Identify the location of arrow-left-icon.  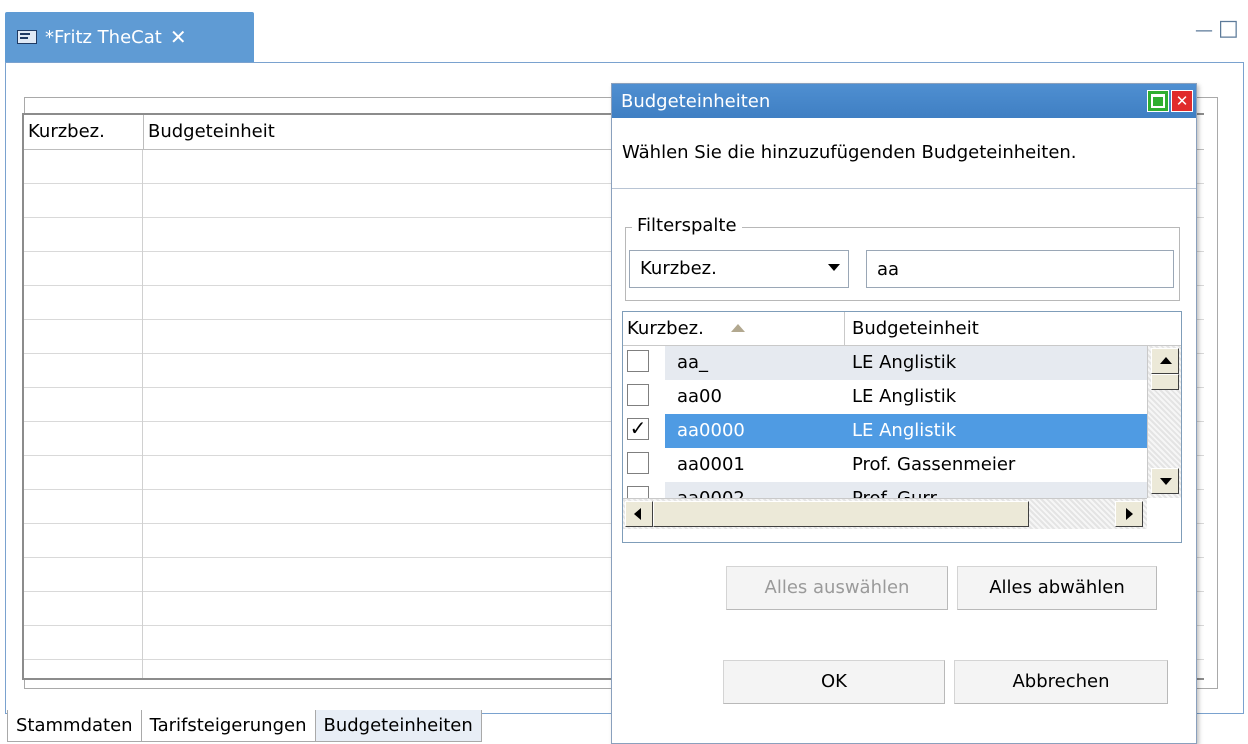
(637, 514).